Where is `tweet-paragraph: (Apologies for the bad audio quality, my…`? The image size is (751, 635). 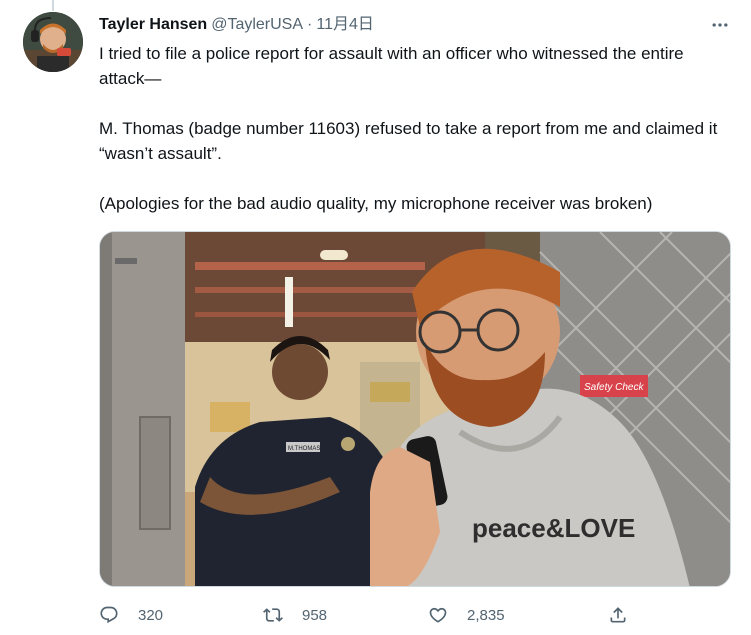 tweet-paragraph: (Apologies for the bad audio quality, my… is located at coordinates (376, 203).